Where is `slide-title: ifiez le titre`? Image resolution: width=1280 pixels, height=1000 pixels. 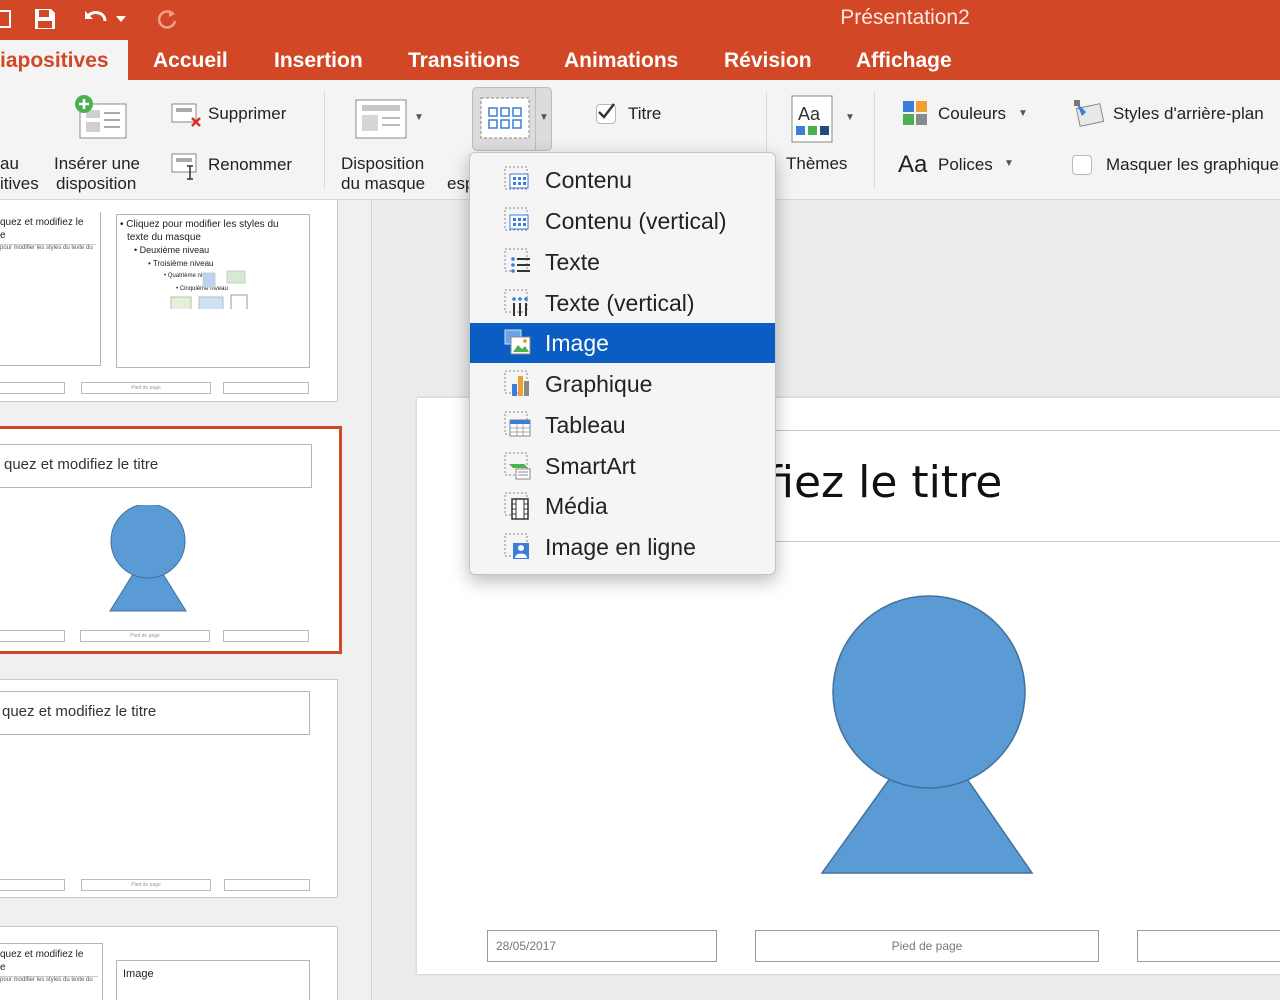 slide-title: ifiez le titre is located at coordinates (878, 482).